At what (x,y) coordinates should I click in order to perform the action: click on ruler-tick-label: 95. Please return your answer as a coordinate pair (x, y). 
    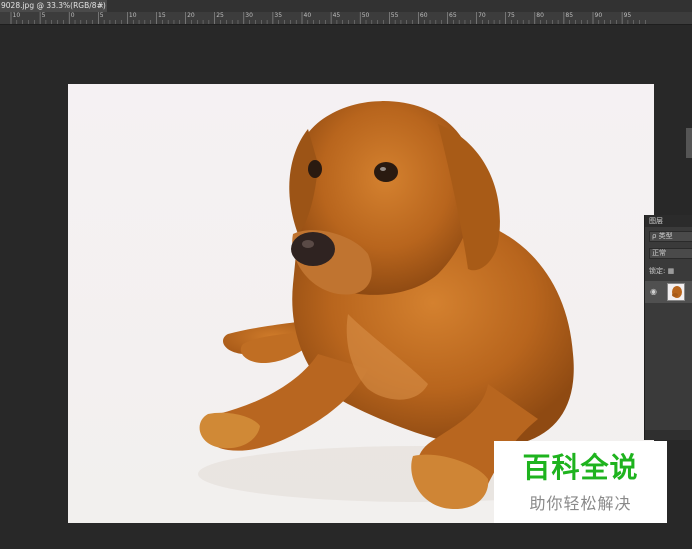
    Looking at the image, I should click on (627, 15).